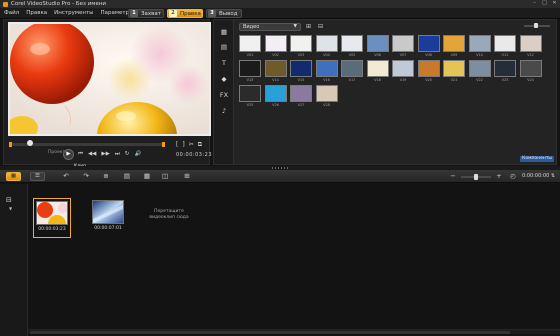 The width and height of the screenshot is (560, 336). I want to click on step-edit-tab: 2 Правка, so click(185, 13).